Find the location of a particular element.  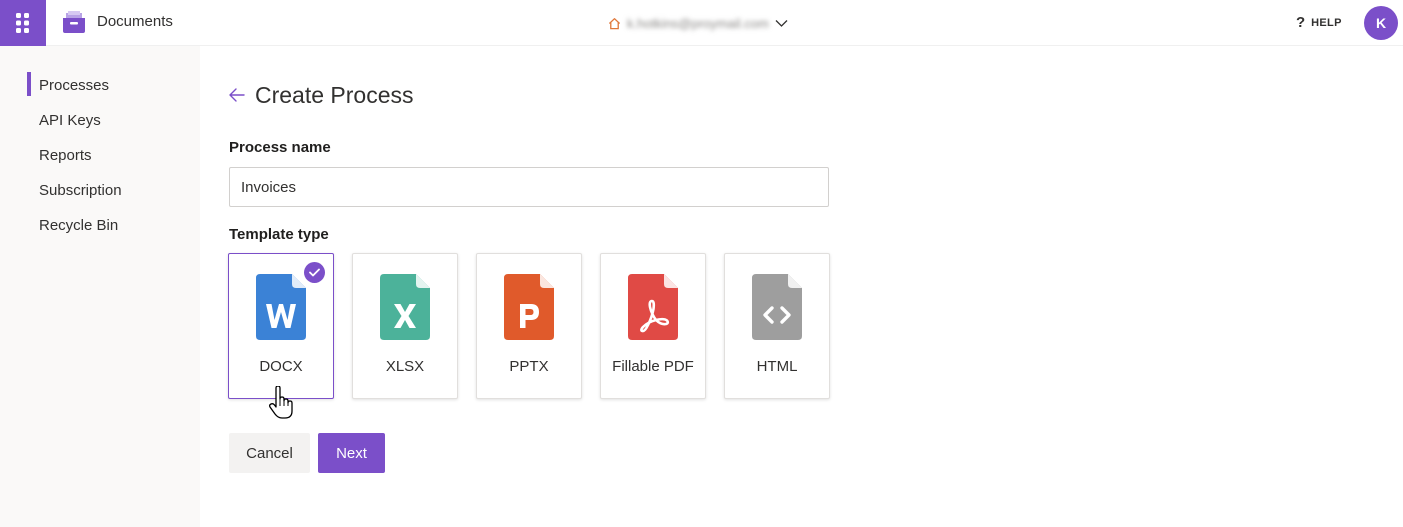

documents-logo-icon is located at coordinates (74, 22).